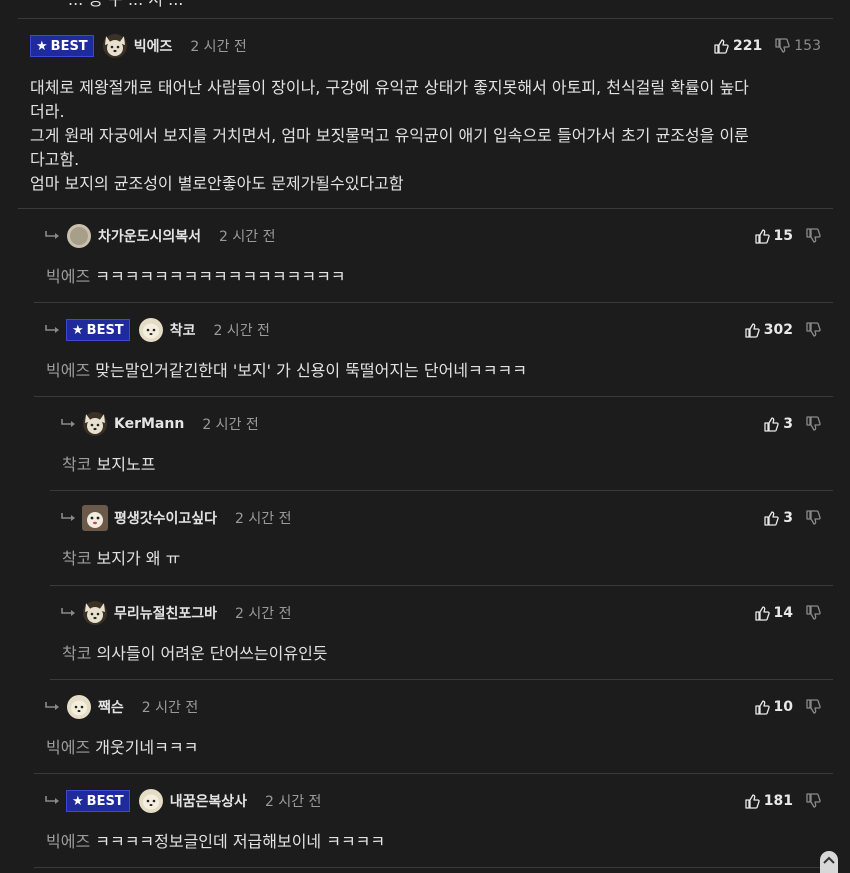 This screenshot has width=850, height=873. What do you see at coordinates (441, 654) in the screenshot?
I see `comment-body: 착코 의사들이 어려운 단어쓰는이유인듯` at bounding box center [441, 654].